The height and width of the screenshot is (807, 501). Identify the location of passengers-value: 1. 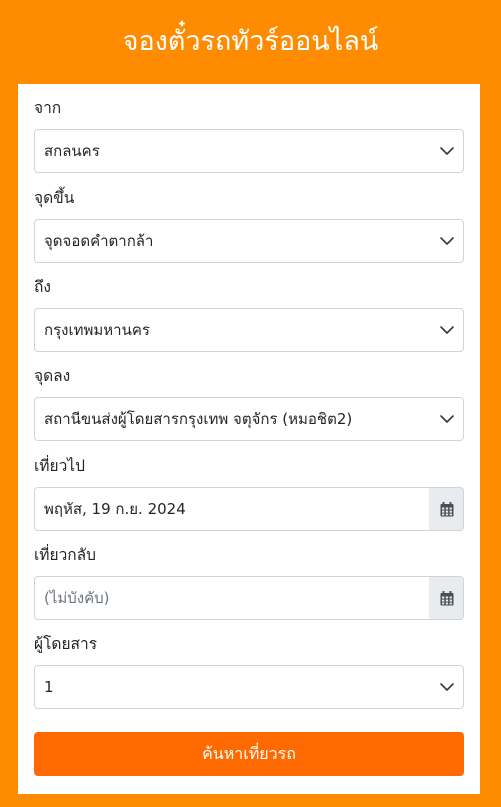
(49, 687).